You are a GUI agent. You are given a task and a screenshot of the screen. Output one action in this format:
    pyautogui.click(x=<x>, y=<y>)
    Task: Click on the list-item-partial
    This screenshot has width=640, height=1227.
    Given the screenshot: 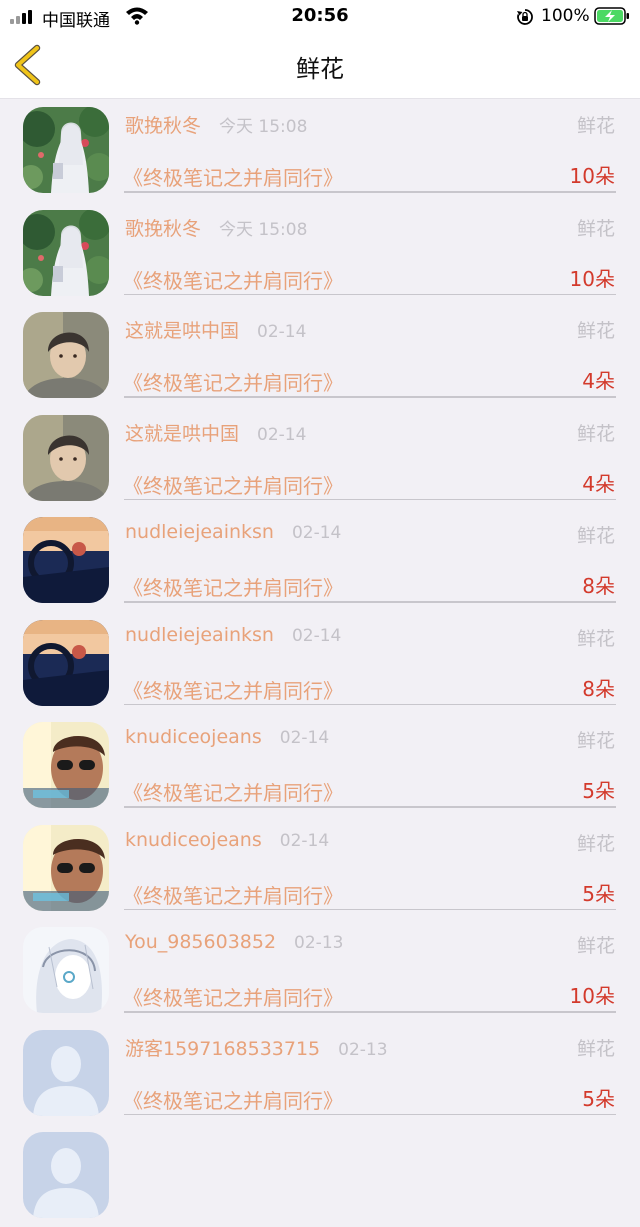 What is the action you would take?
    pyautogui.click(x=320, y=1175)
    